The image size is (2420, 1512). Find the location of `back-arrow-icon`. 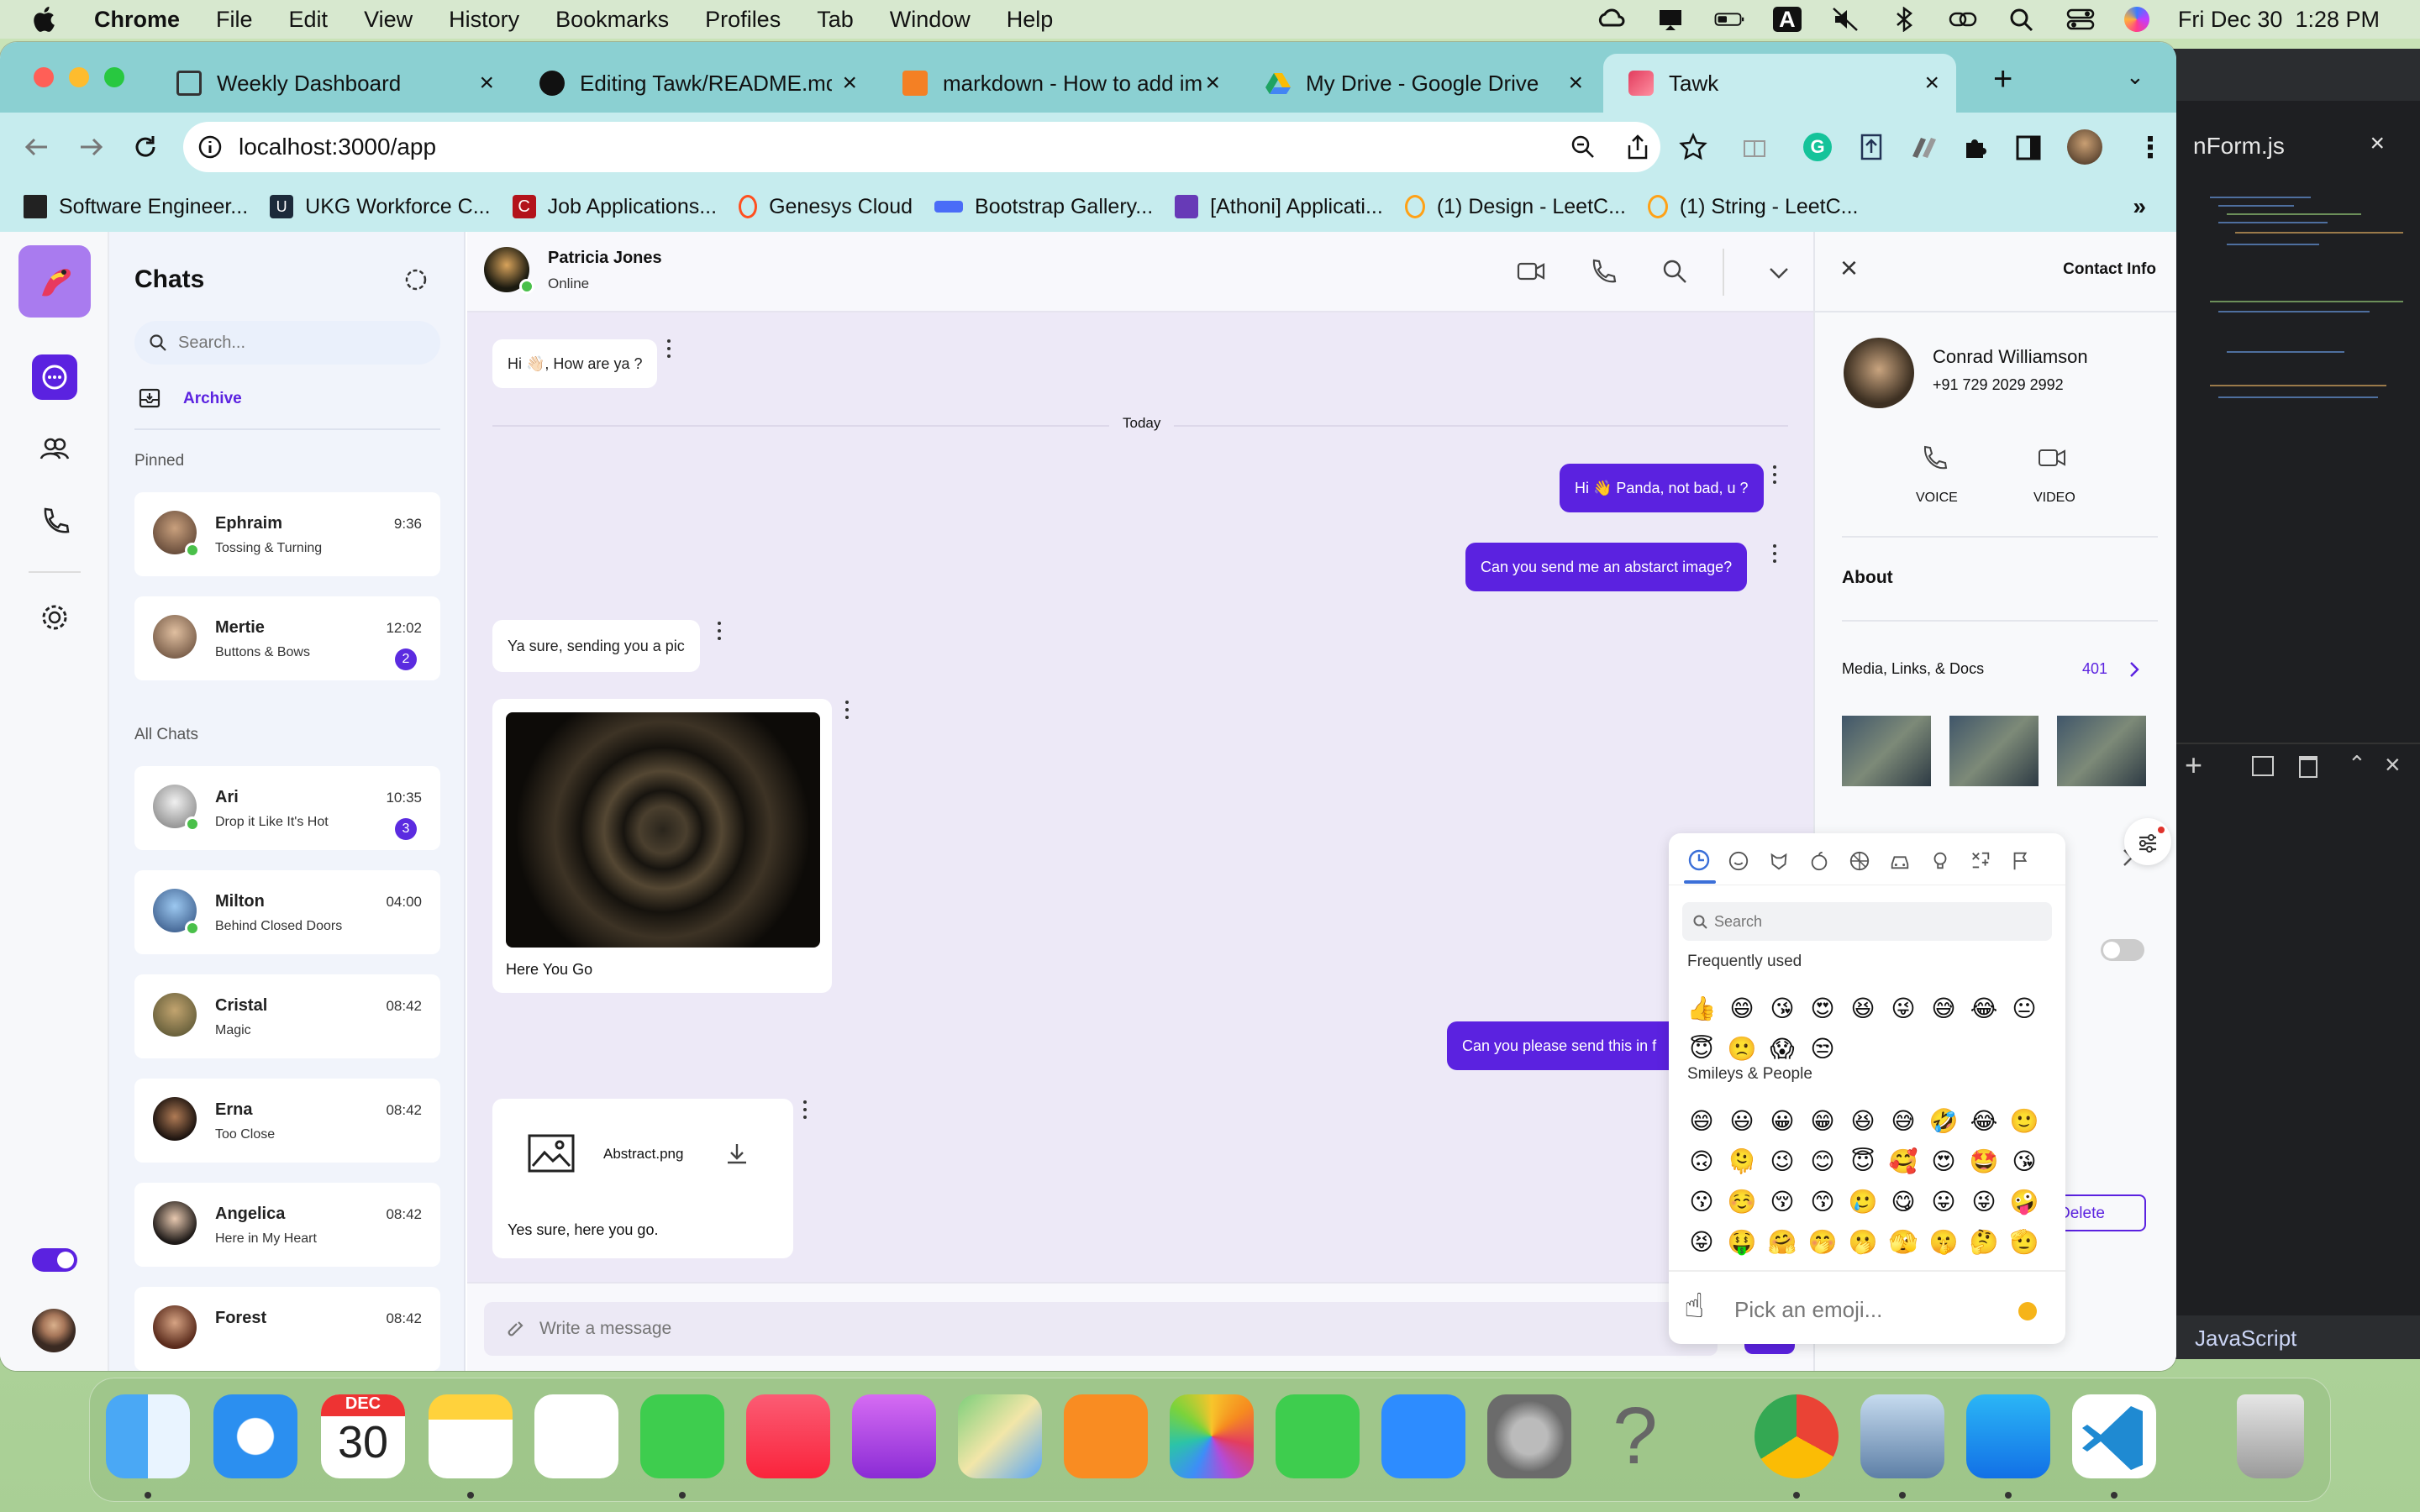

back-arrow-icon is located at coordinates (36, 147).